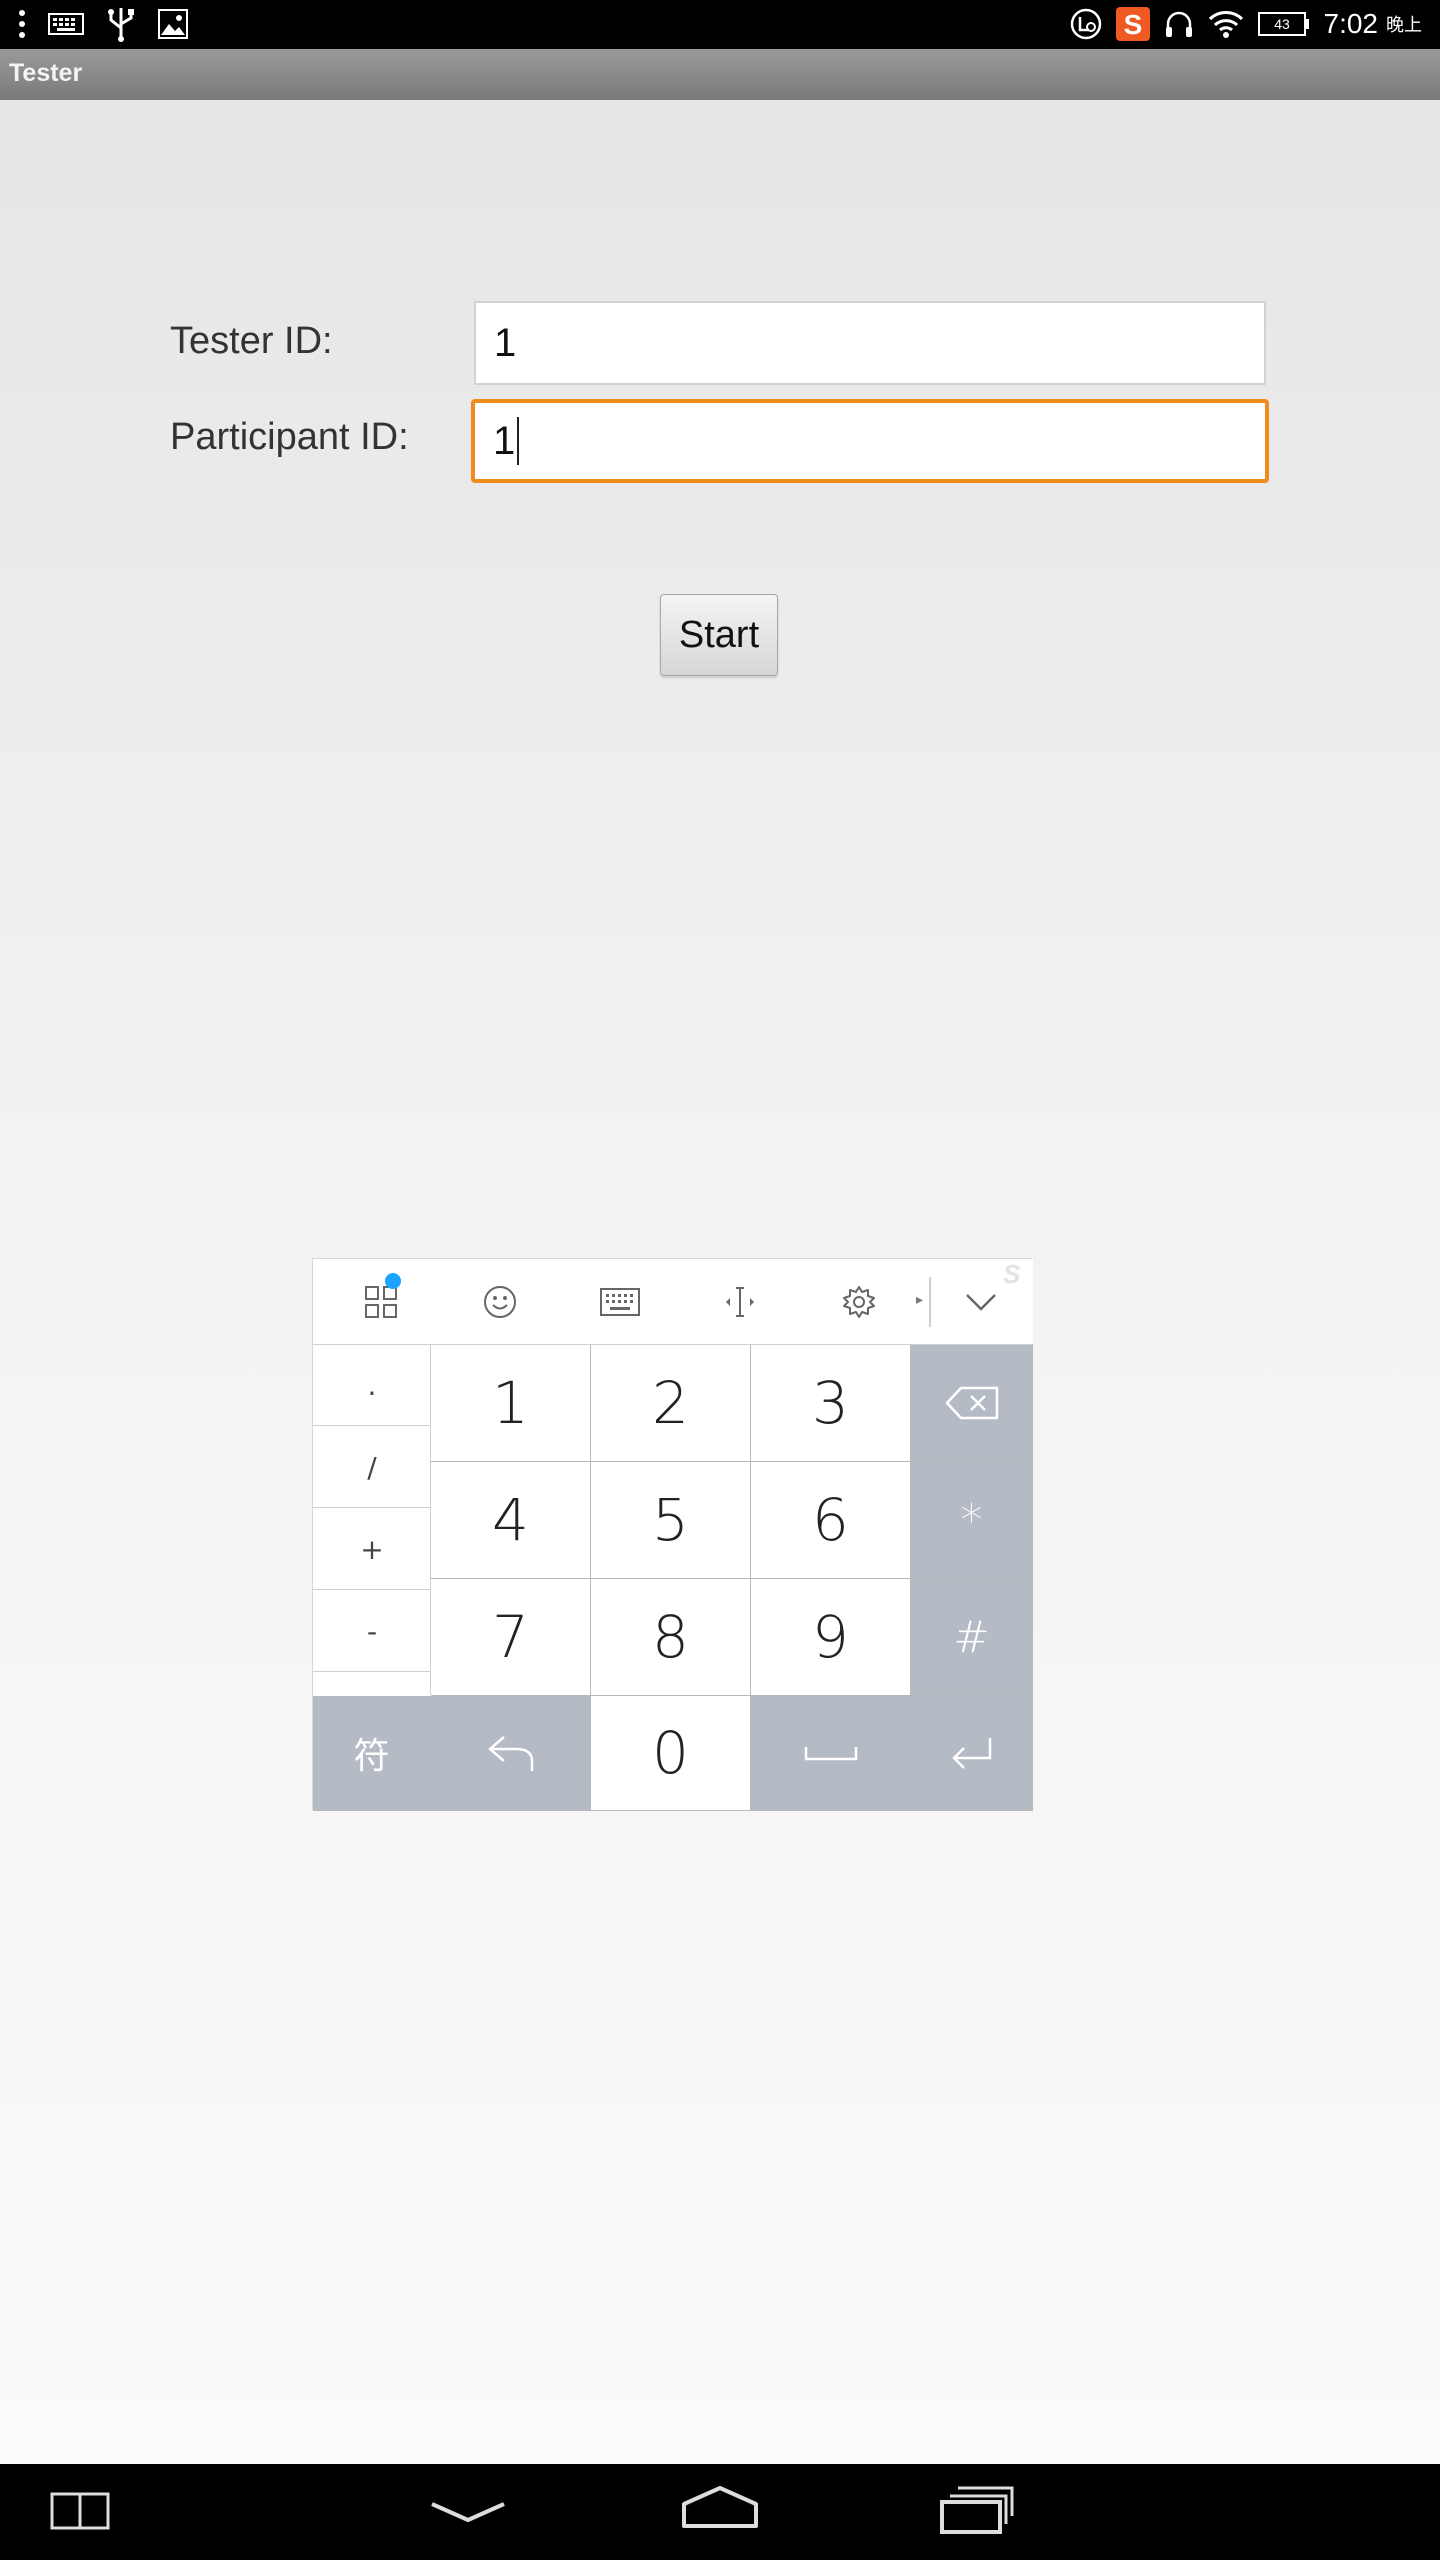 This screenshot has height=2560, width=1440. I want to click on backspace-key, so click(972, 1403).